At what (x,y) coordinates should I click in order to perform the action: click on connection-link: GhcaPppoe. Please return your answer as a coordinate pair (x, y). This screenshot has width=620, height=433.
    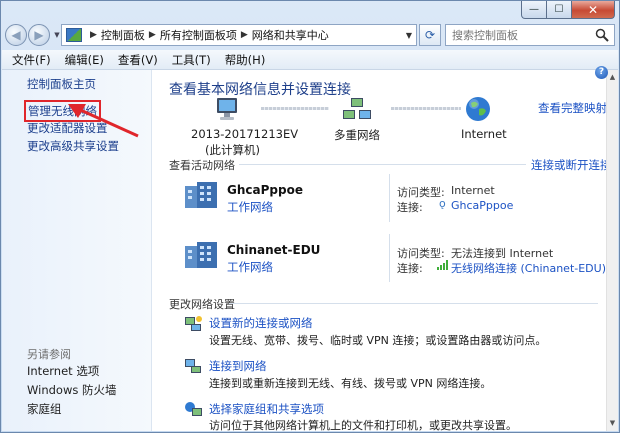
    Looking at the image, I should click on (482, 205).